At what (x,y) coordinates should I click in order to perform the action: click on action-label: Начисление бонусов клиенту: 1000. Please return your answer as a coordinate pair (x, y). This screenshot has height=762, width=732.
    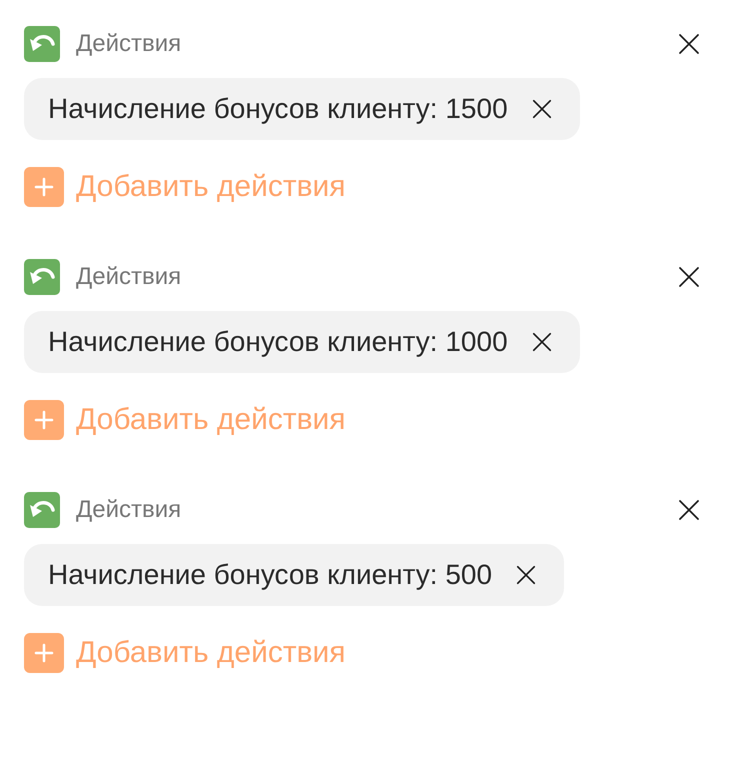
    Looking at the image, I should click on (278, 342).